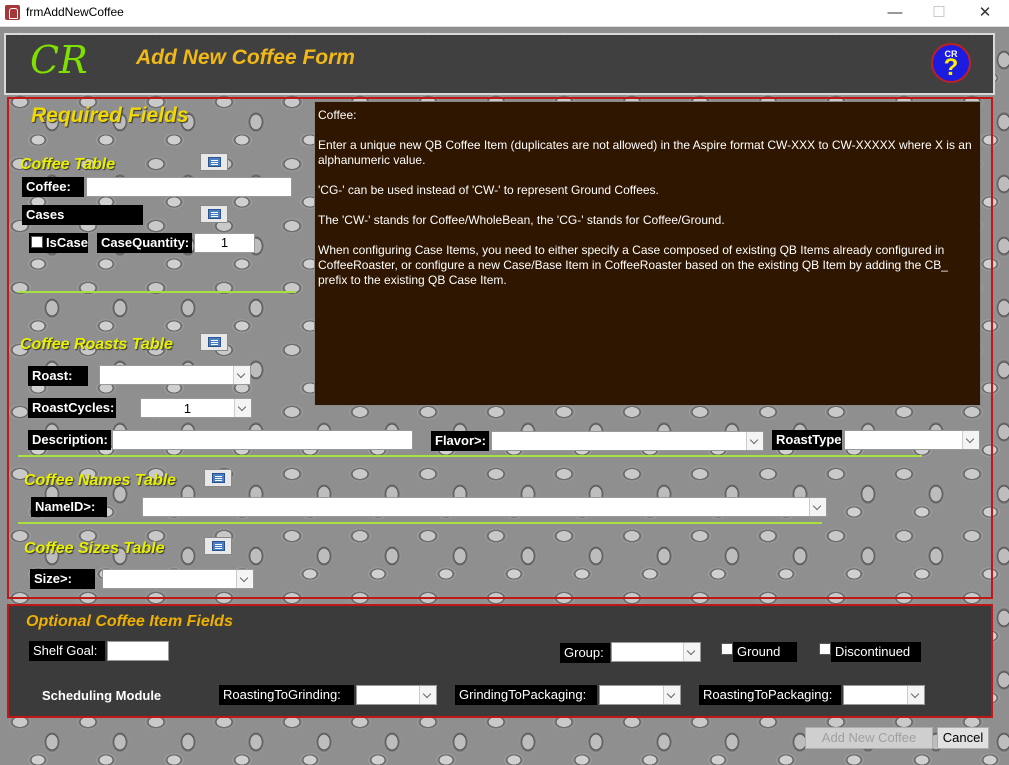 This screenshot has height=765, width=1009. Describe the element at coordinates (102, 695) in the screenshot. I see `scheduling-module-label: Scheduling Module` at that location.